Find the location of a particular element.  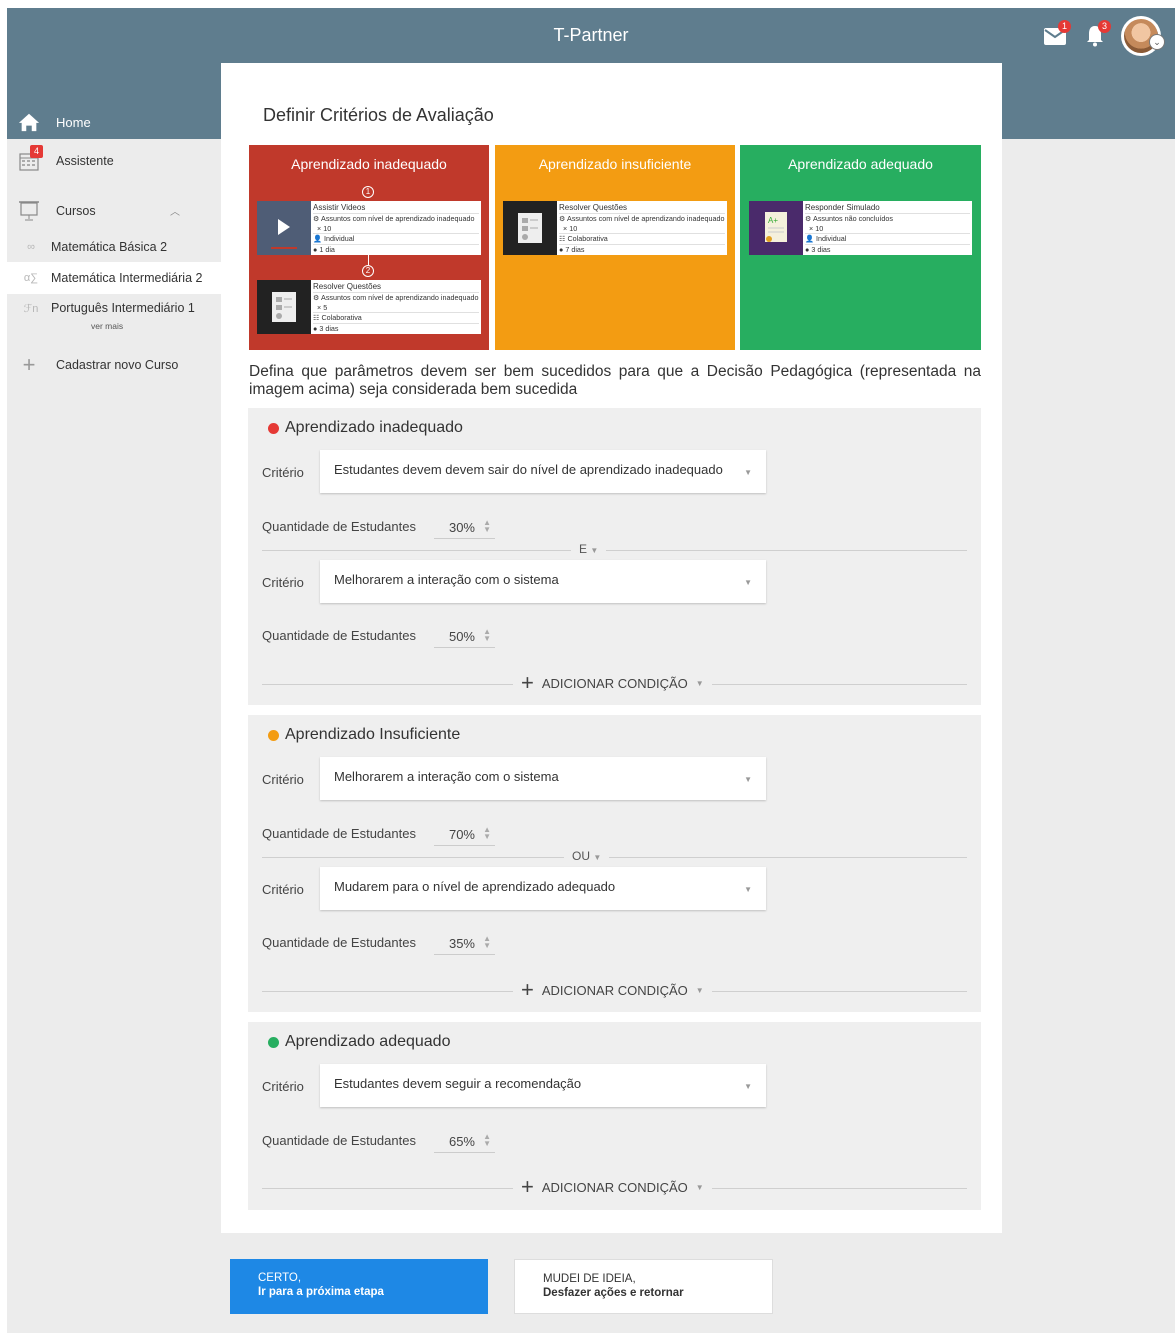

see-more-link: ver mais is located at coordinates (107, 326).